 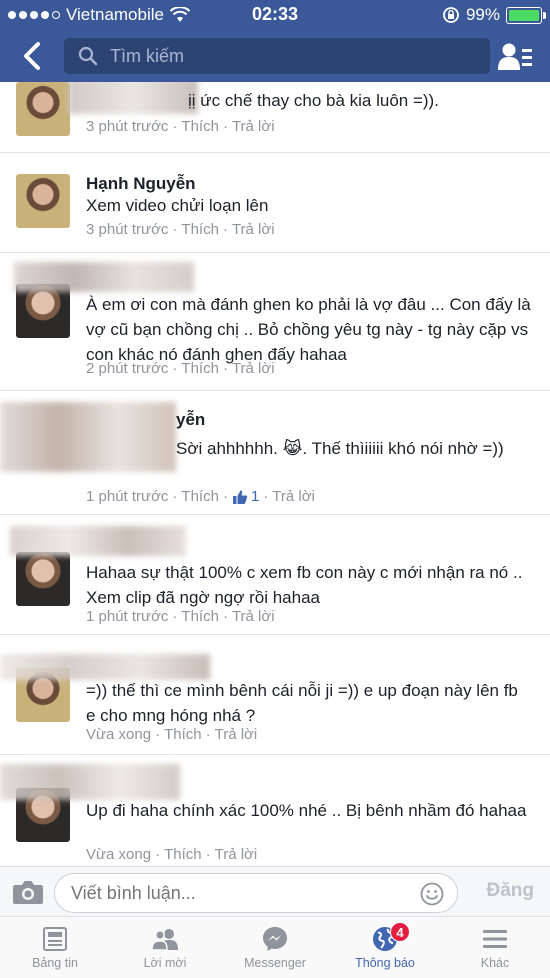 I want to click on messenger-icon, so click(x=275, y=939).